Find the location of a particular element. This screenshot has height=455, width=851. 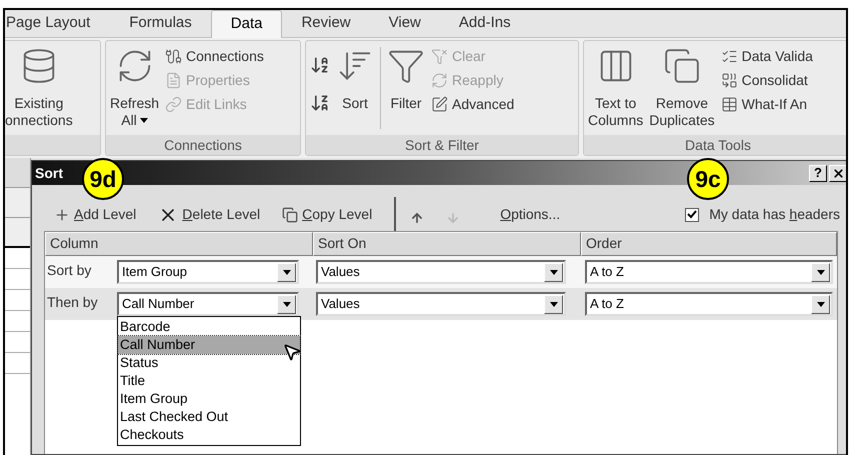

dialog-title: Sort is located at coordinates (48, 173).